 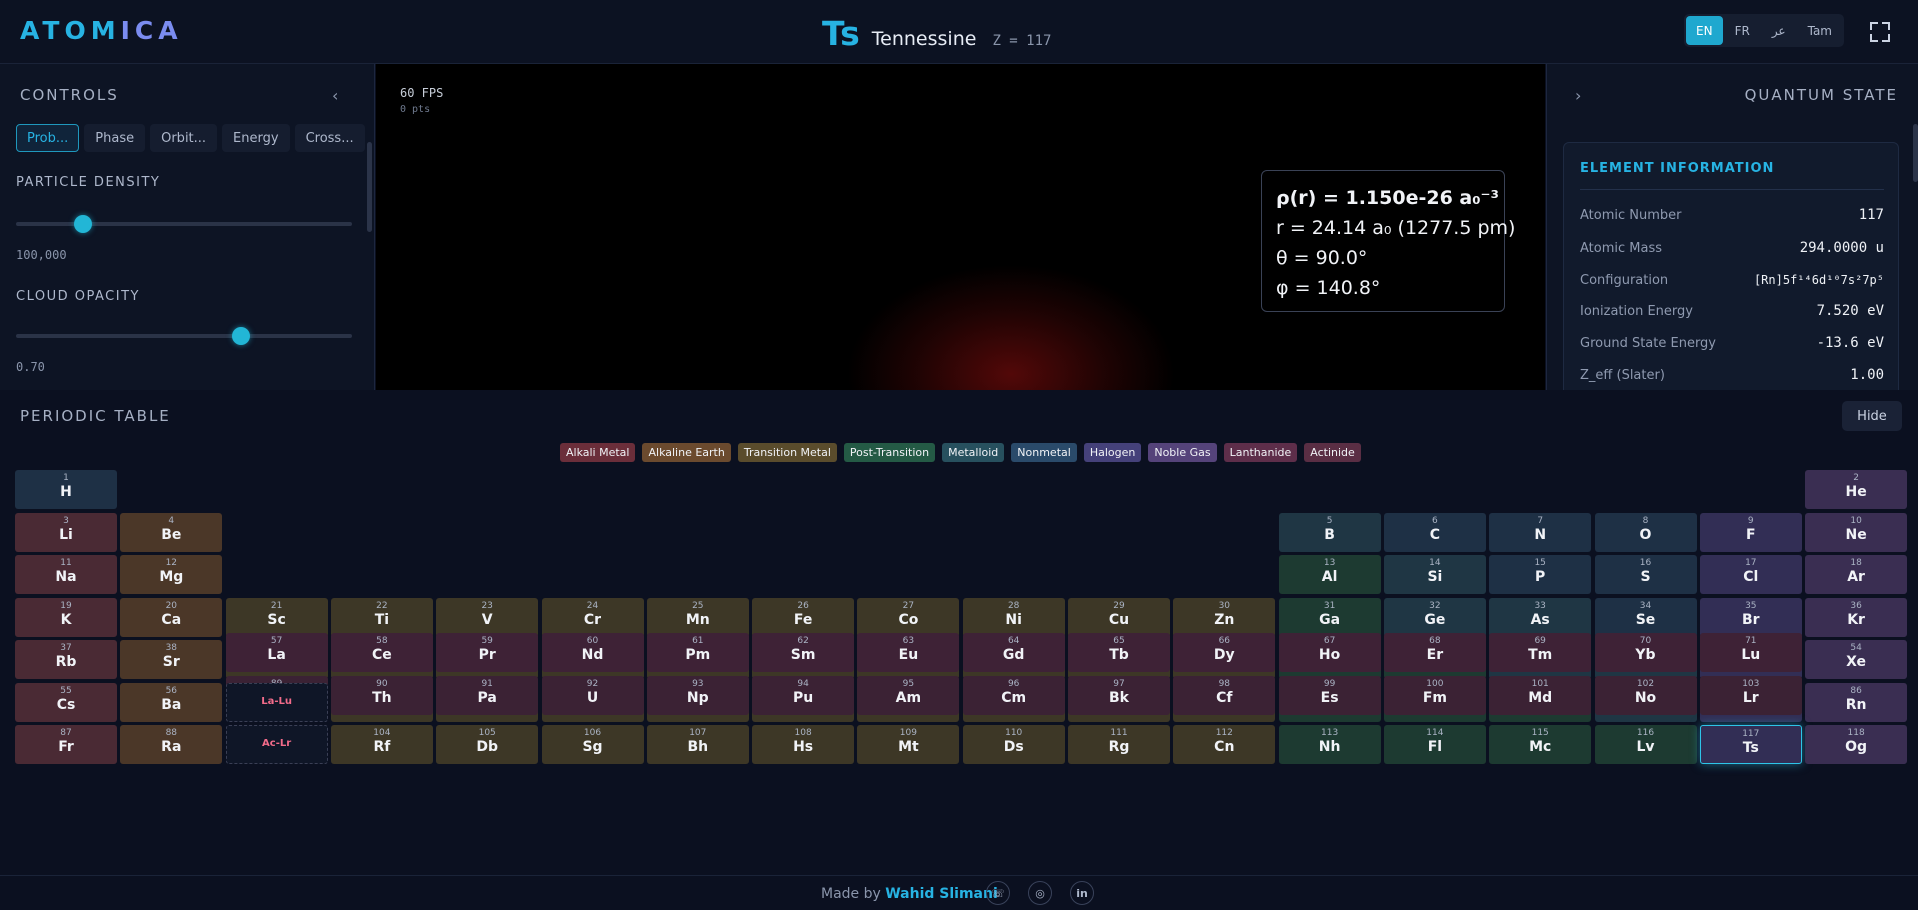 What do you see at coordinates (1040, 893) in the screenshot?
I see `instagram-icon: ◎` at bounding box center [1040, 893].